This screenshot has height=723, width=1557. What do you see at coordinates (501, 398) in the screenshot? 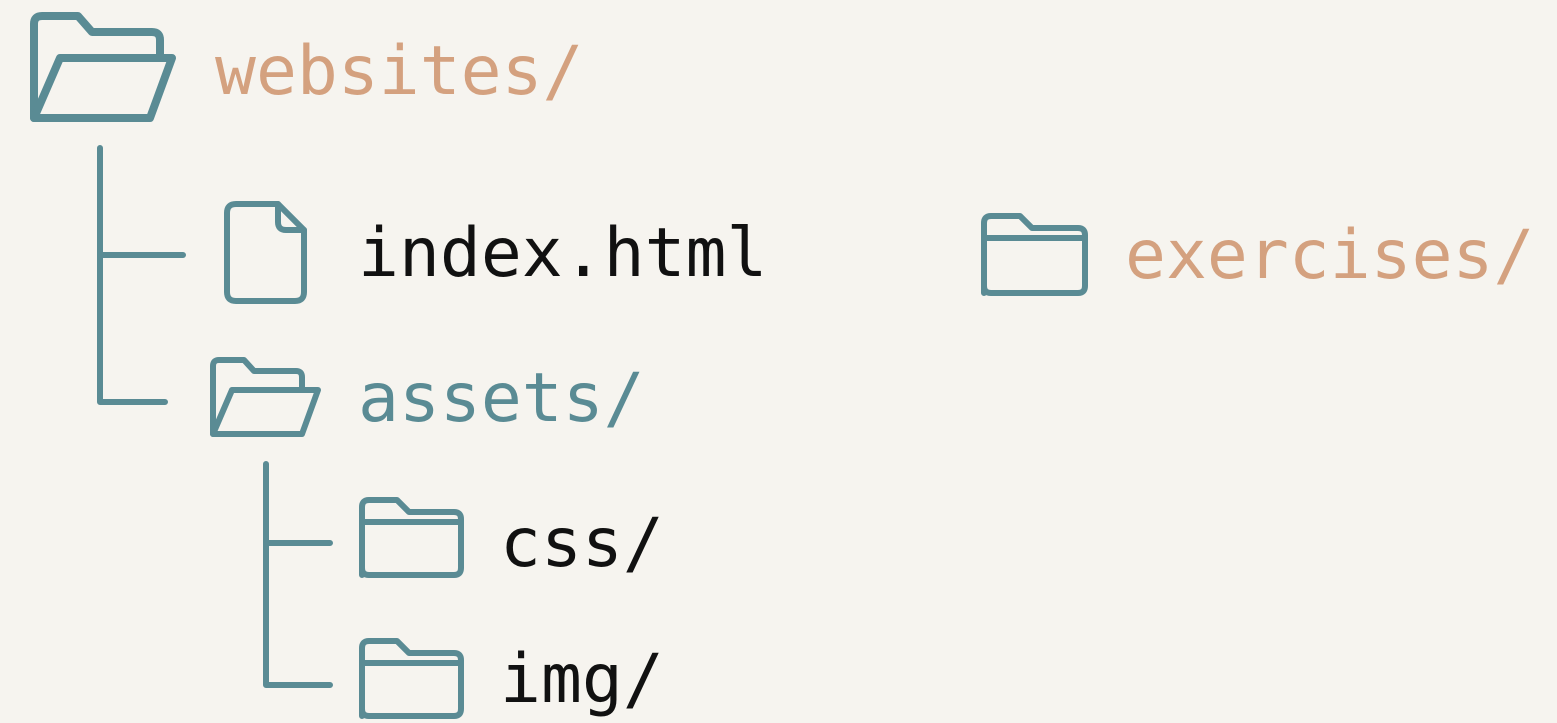
I see `assets-folder-label: assets/` at bounding box center [501, 398].